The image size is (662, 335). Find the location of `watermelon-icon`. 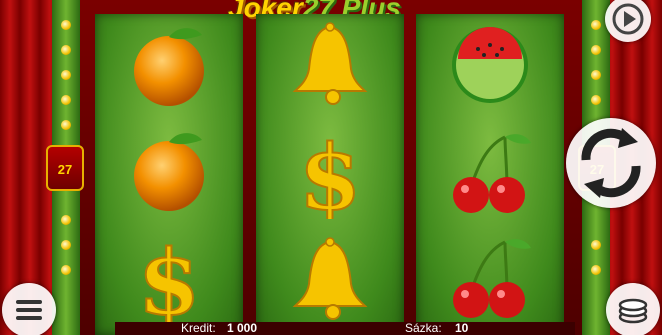

watermelon-icon is located at coordinates (490, 65).